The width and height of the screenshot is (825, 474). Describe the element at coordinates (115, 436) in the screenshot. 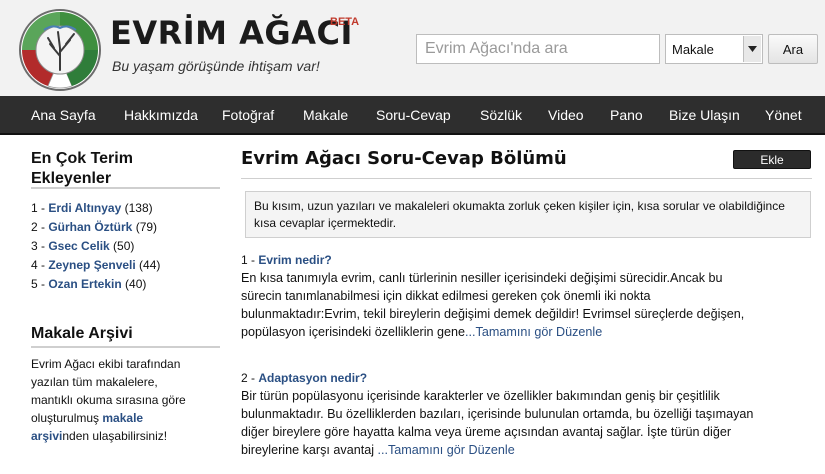

I see `archive-text-after: nden ulaşabilirsiniz!` at that location.